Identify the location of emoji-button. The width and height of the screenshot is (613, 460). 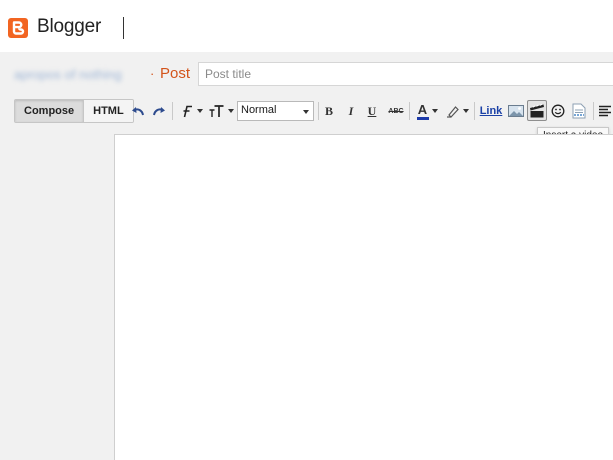
(558, 111).